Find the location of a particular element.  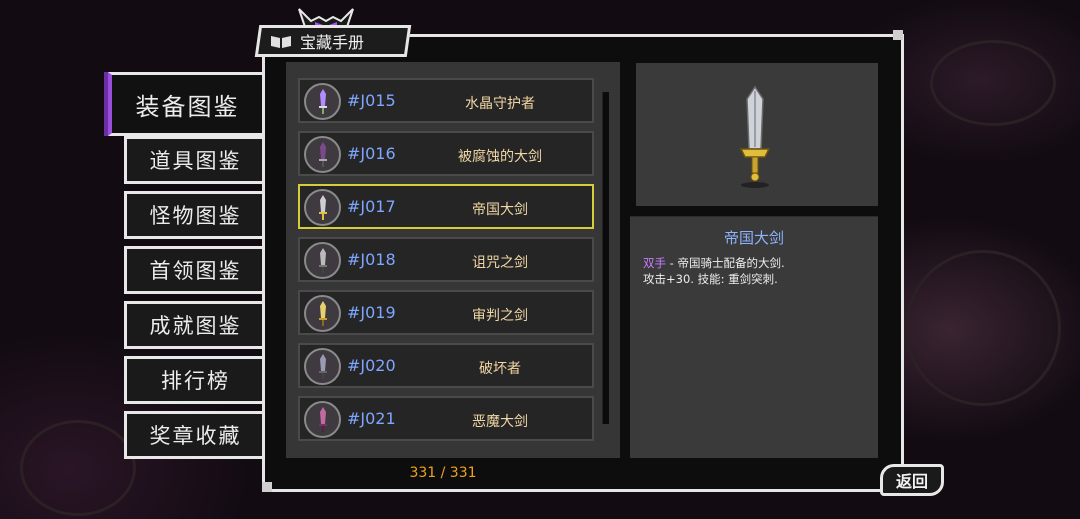

item-preview is located at coordinates (757, 134).